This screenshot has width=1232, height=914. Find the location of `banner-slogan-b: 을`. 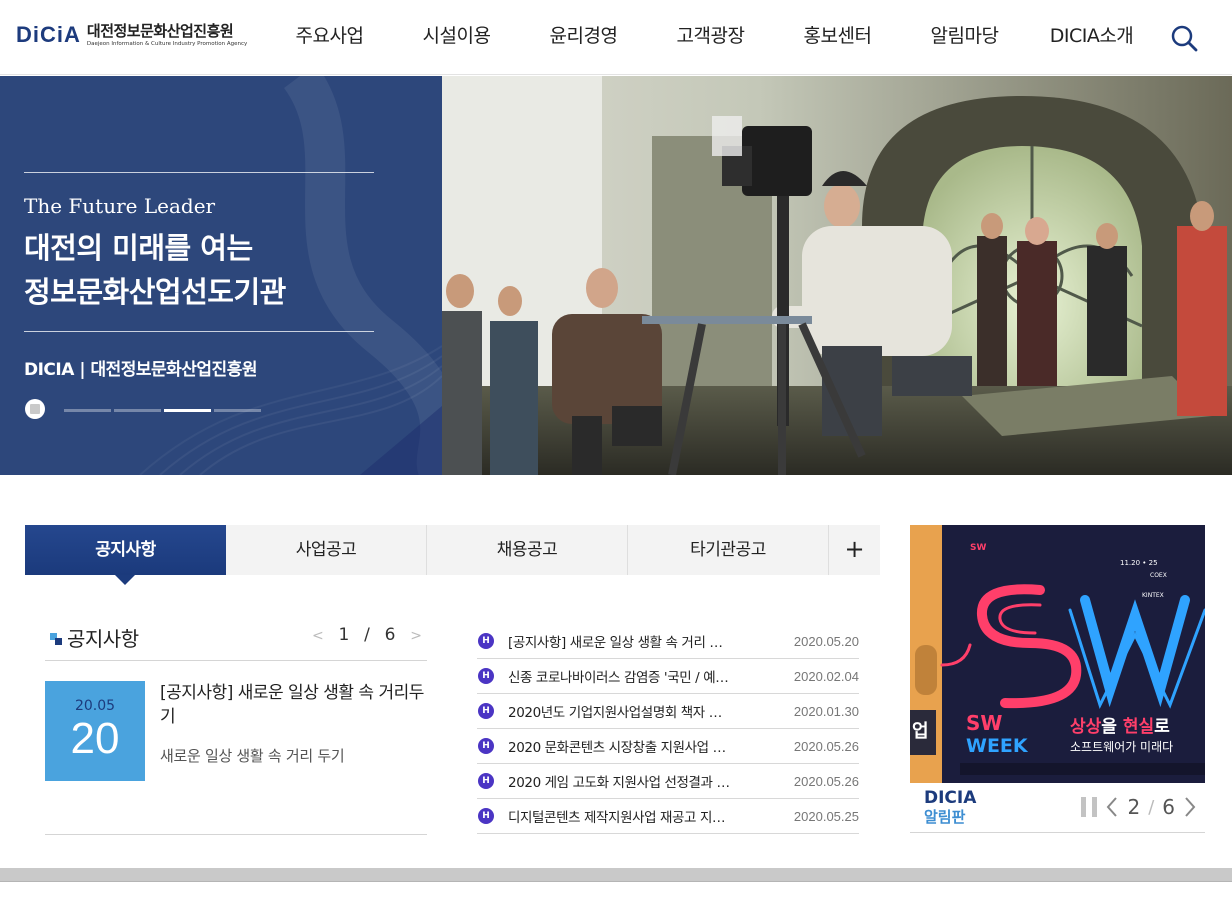

banner-slogan-b: 을 is located at coordinates (1112, 727).